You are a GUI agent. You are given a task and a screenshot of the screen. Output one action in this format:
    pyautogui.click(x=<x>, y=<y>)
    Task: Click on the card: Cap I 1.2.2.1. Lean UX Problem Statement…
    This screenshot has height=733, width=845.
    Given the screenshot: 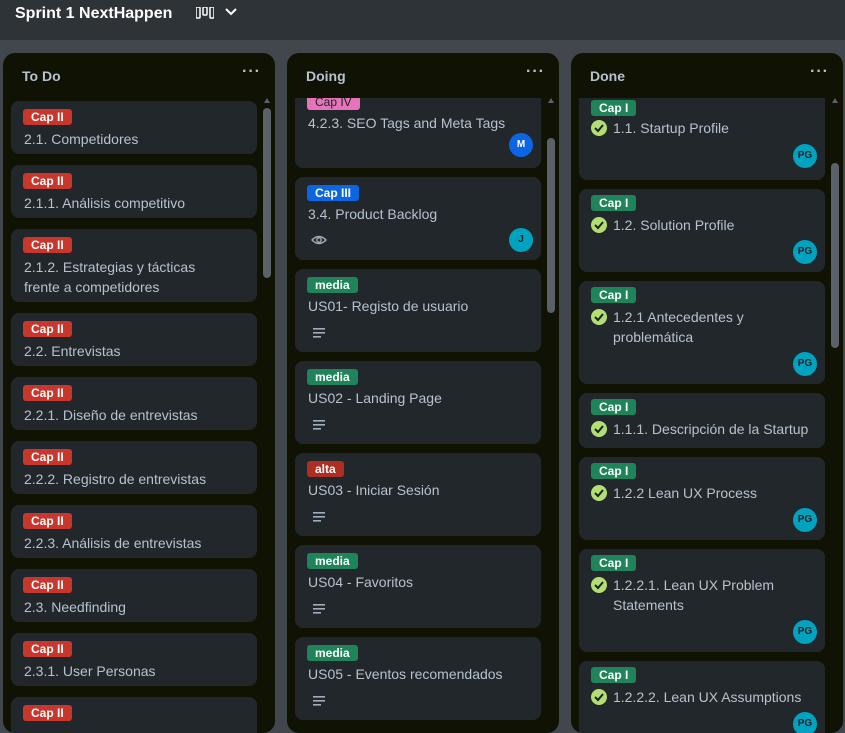 What is the action you would take?
    pyautogui.click(x=702, y=600)
    